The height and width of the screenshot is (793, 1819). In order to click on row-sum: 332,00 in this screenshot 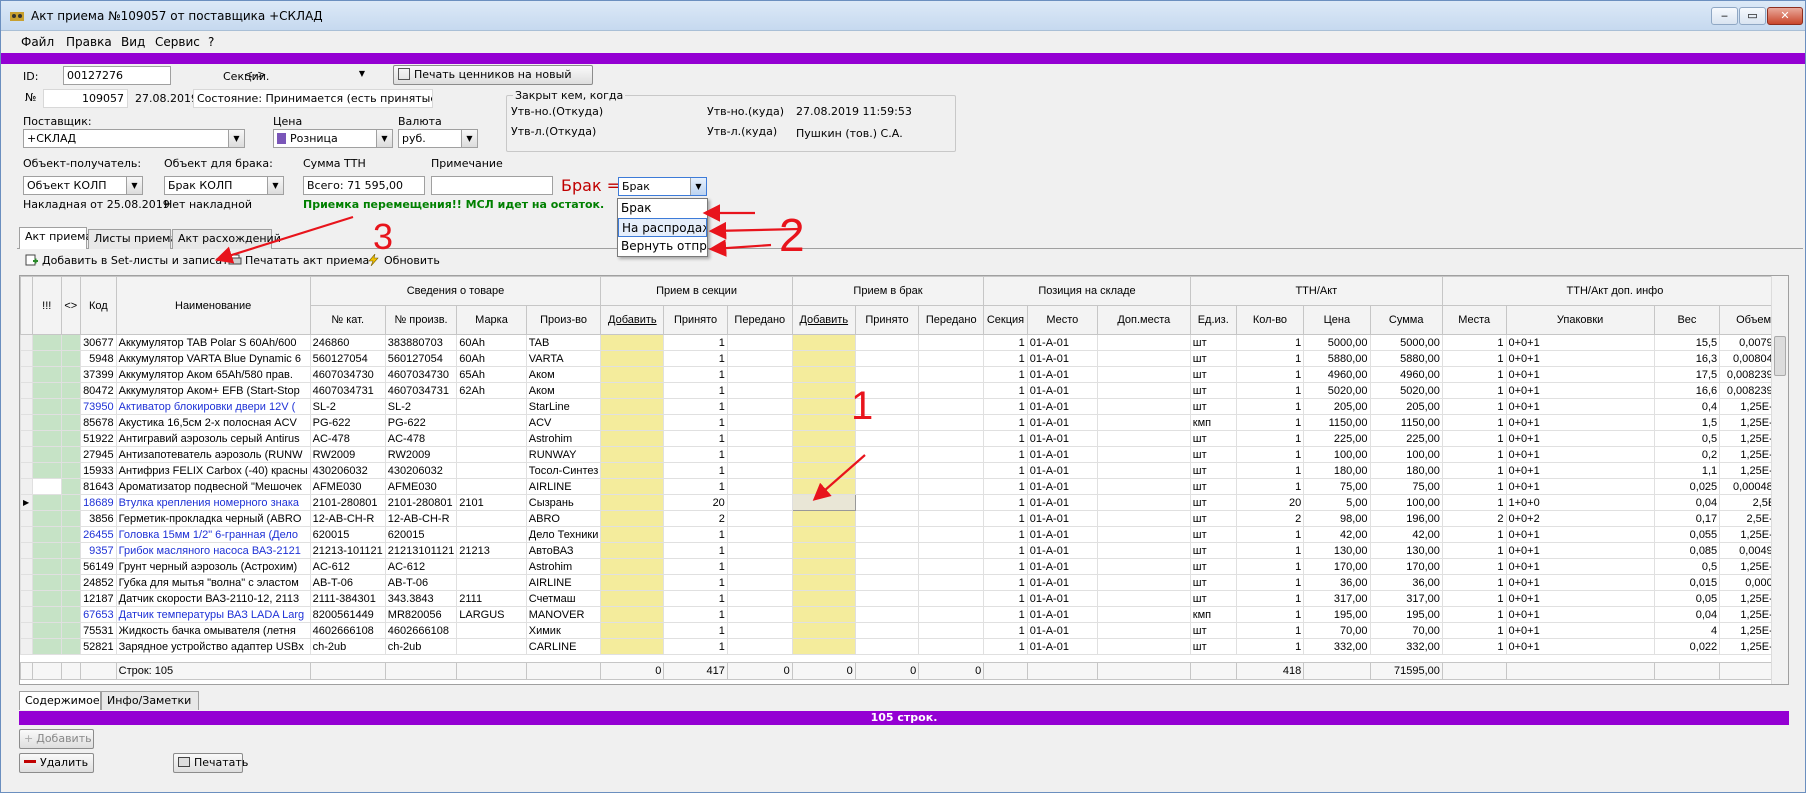, I will do `click(1406, 646)`.